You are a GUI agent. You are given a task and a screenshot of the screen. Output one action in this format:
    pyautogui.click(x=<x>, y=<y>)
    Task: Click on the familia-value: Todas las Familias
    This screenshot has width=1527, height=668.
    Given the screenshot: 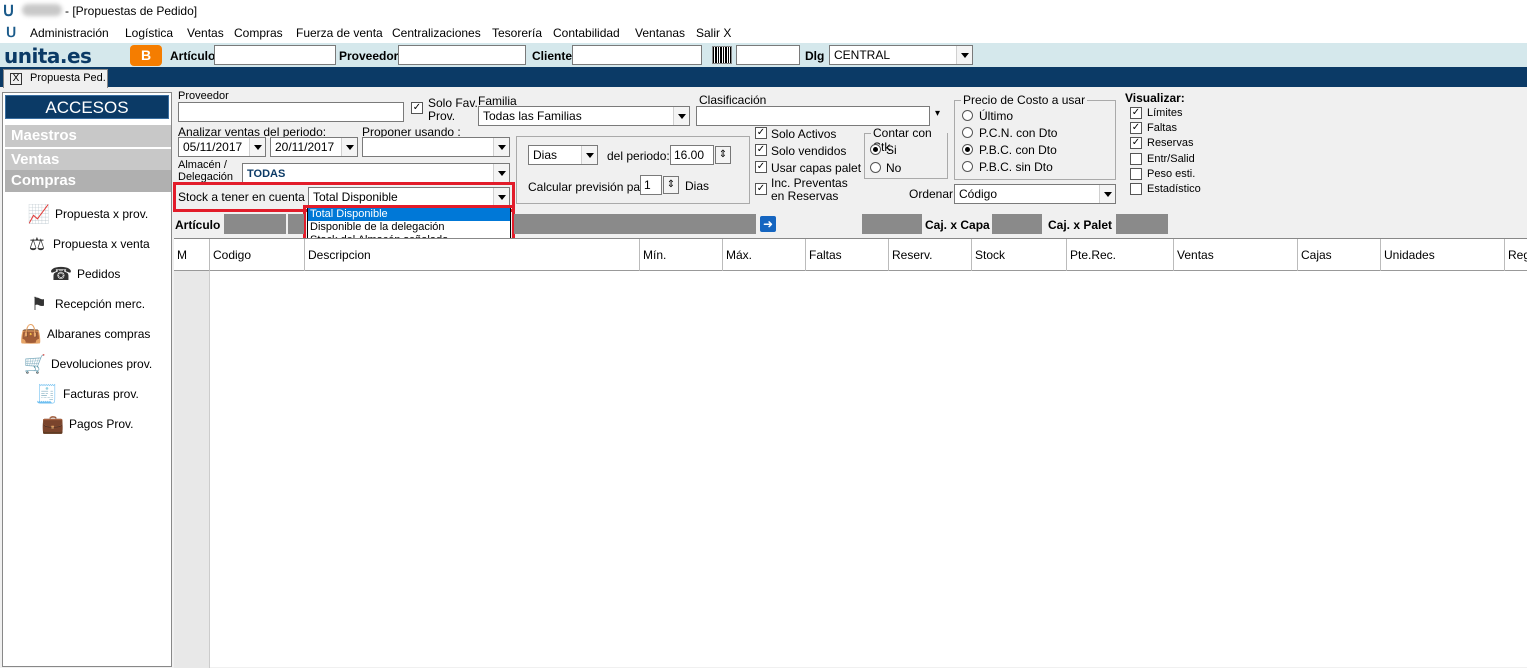 What is the action you would take?
    pyautogui.click(x=532, y=116)
    